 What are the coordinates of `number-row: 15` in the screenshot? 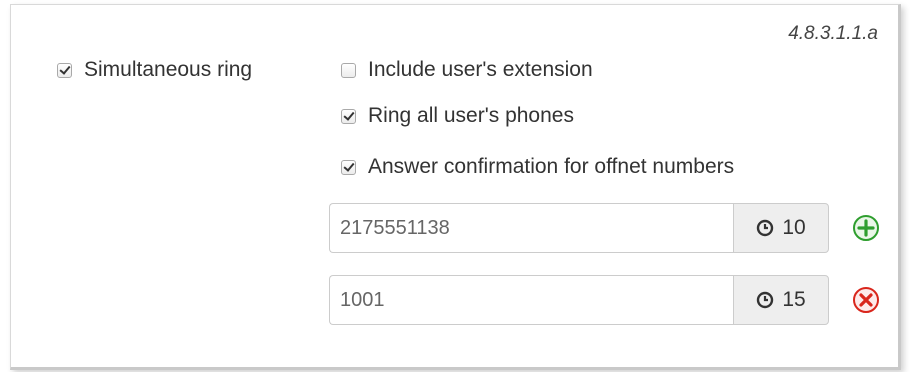 It's located at (579, 300).